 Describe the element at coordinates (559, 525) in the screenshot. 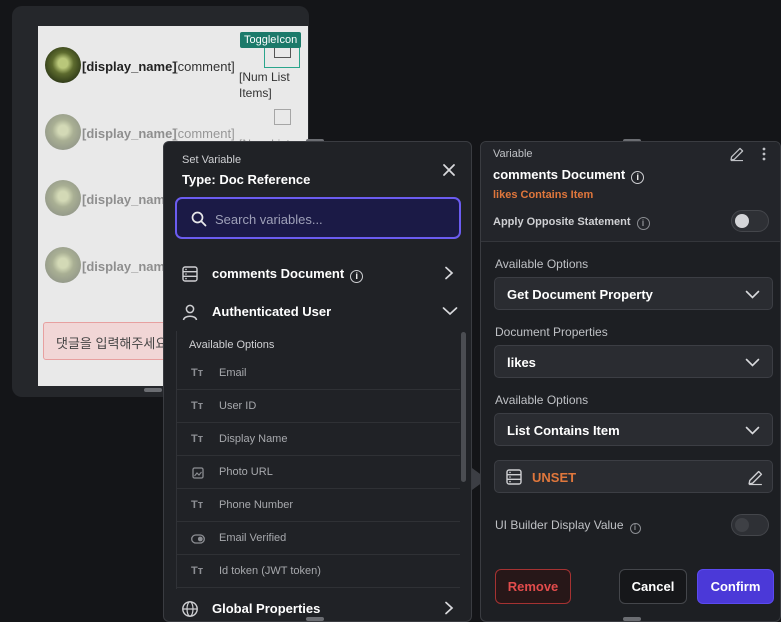

I see `ui-builder-display-label: UI Builder Display Value` at that location.